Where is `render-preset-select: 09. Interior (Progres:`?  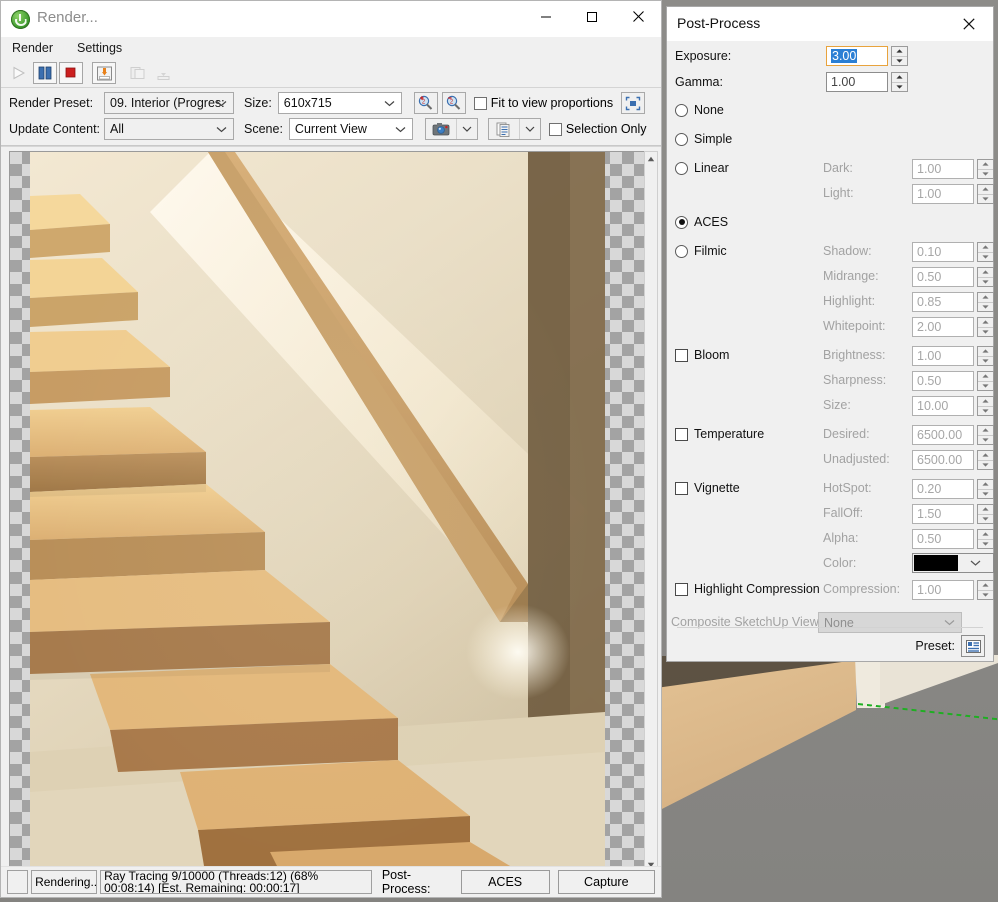 render-preset-select: 09. Interior (Progres: is located at coordinates (169, 103).